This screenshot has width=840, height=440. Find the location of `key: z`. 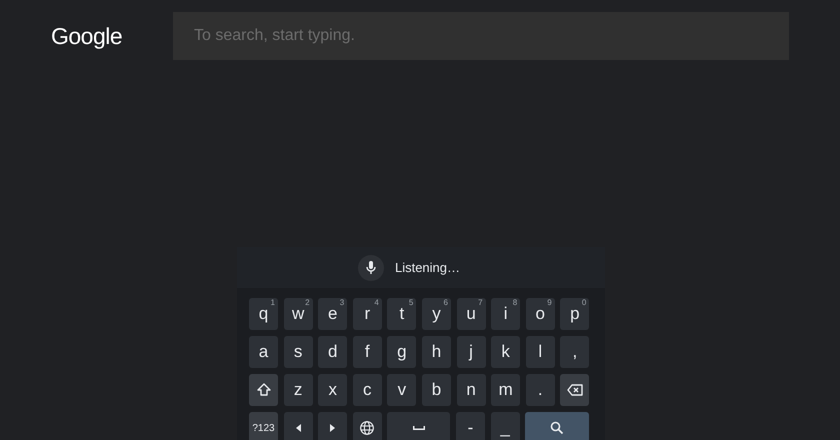

key: z is located at coordinates (298, 390).